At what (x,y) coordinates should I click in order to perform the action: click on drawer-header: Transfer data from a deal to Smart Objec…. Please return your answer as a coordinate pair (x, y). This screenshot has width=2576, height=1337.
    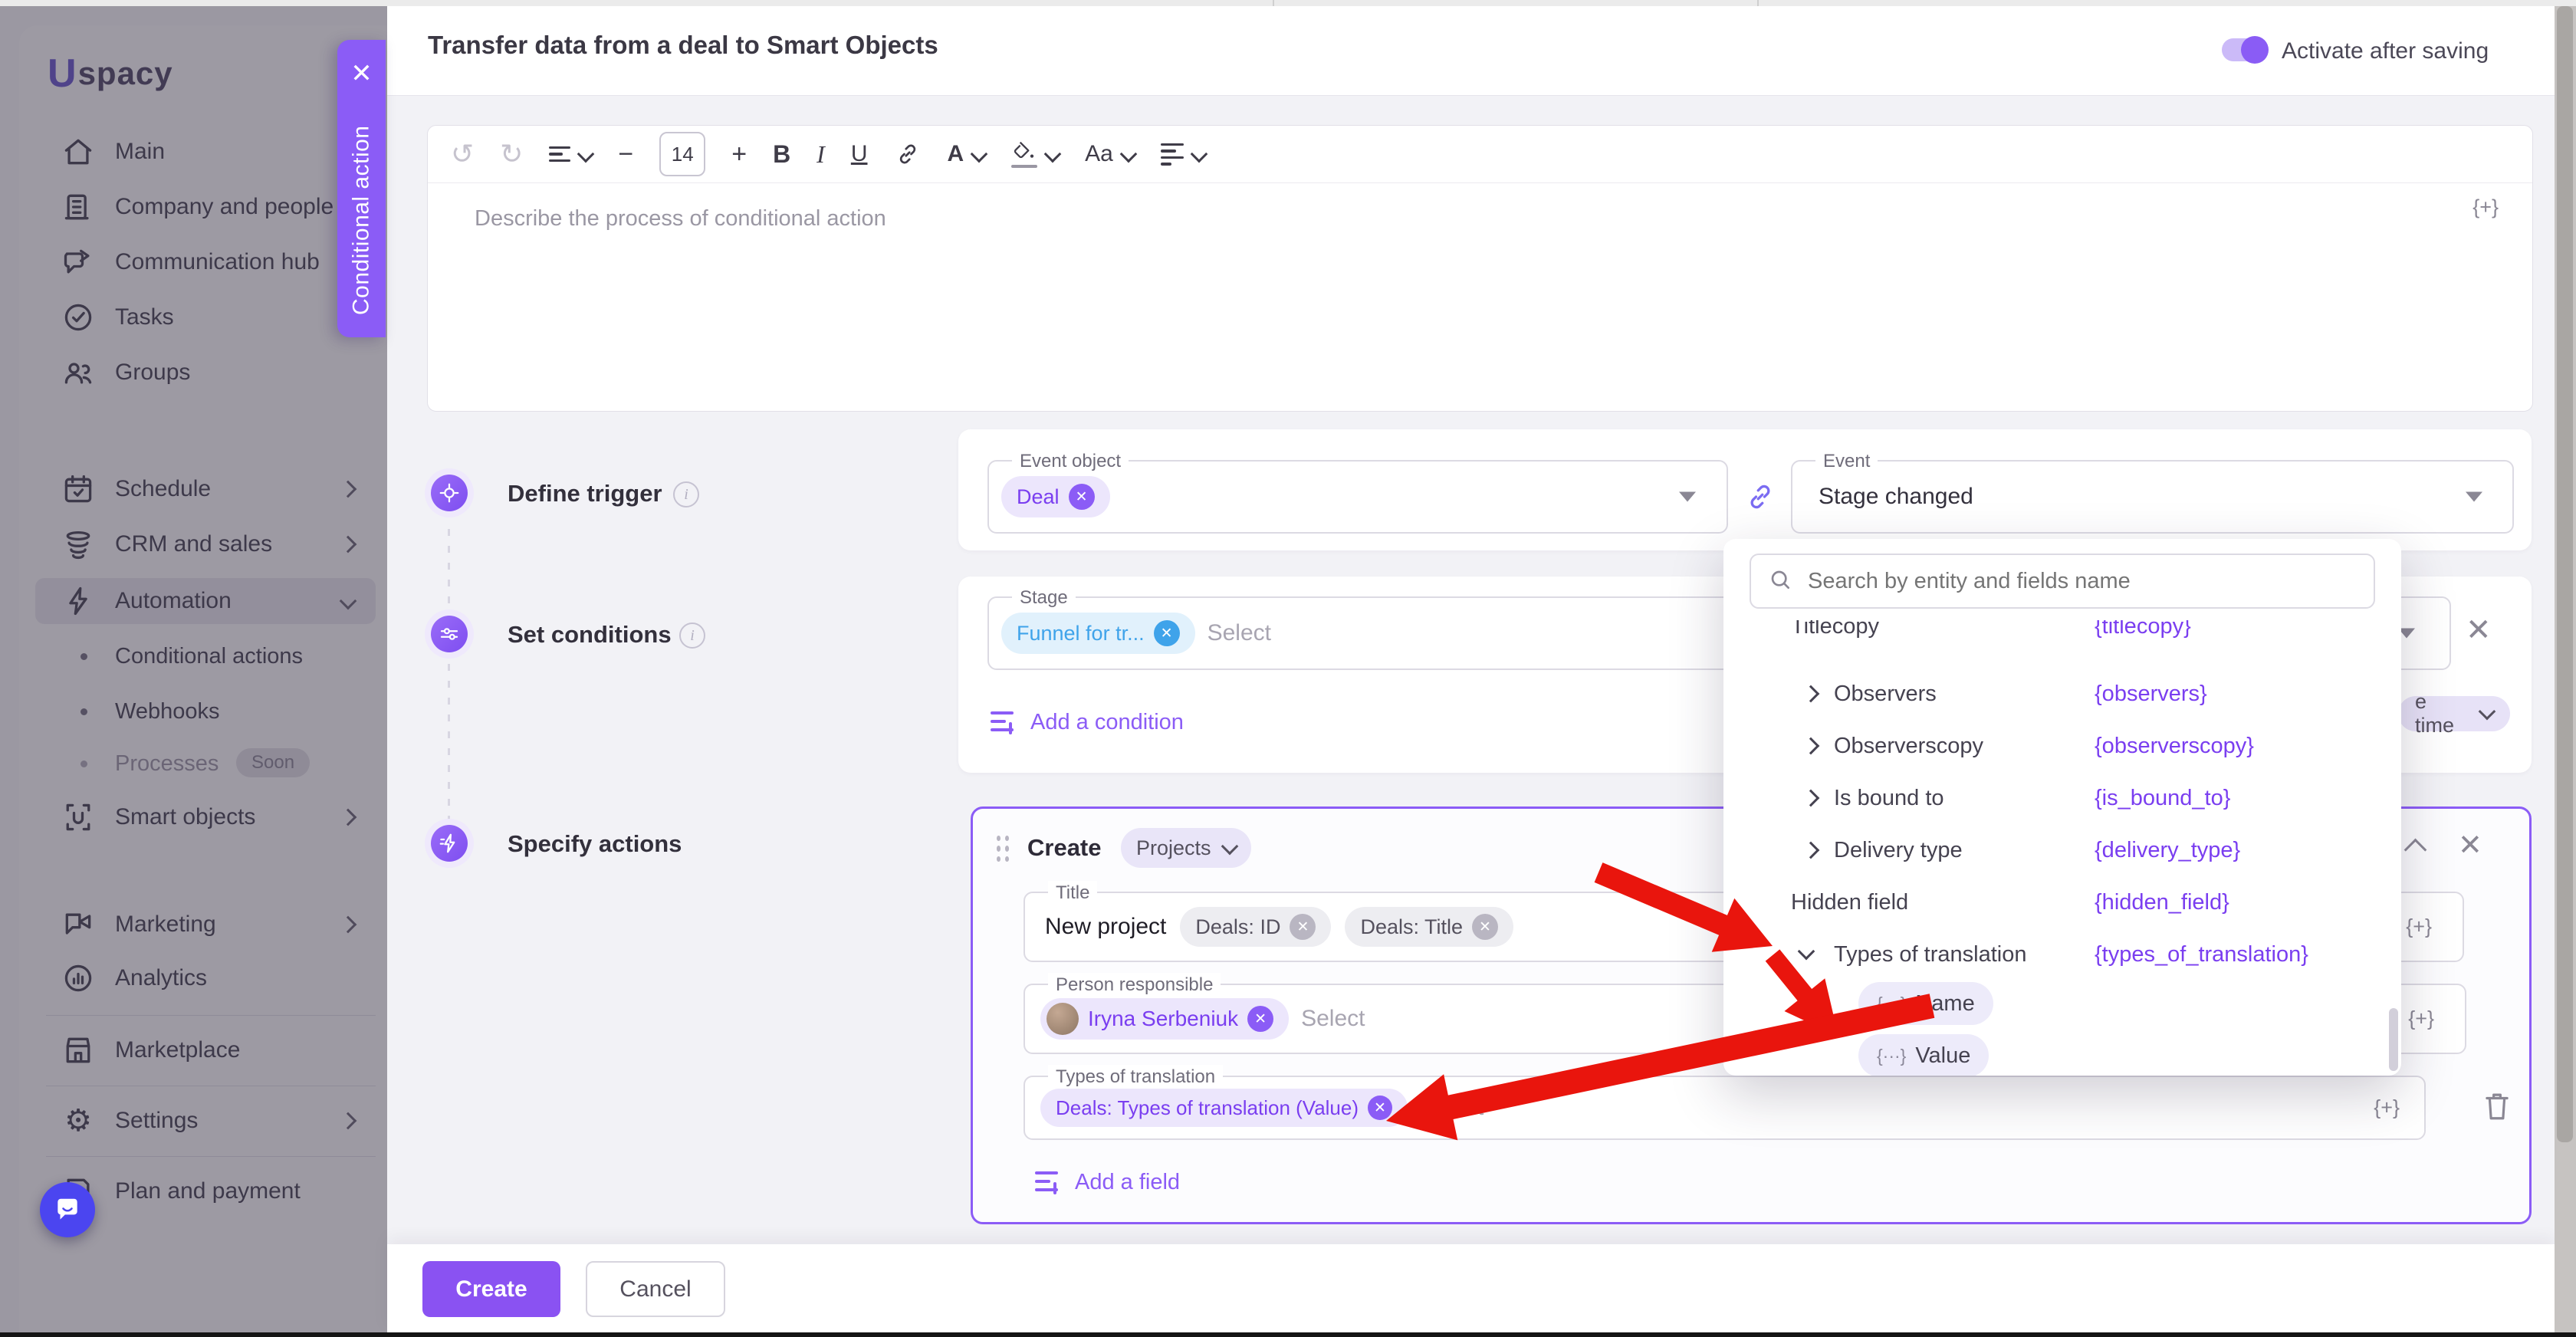
    Looking at the image, I should click on (1471, 51).